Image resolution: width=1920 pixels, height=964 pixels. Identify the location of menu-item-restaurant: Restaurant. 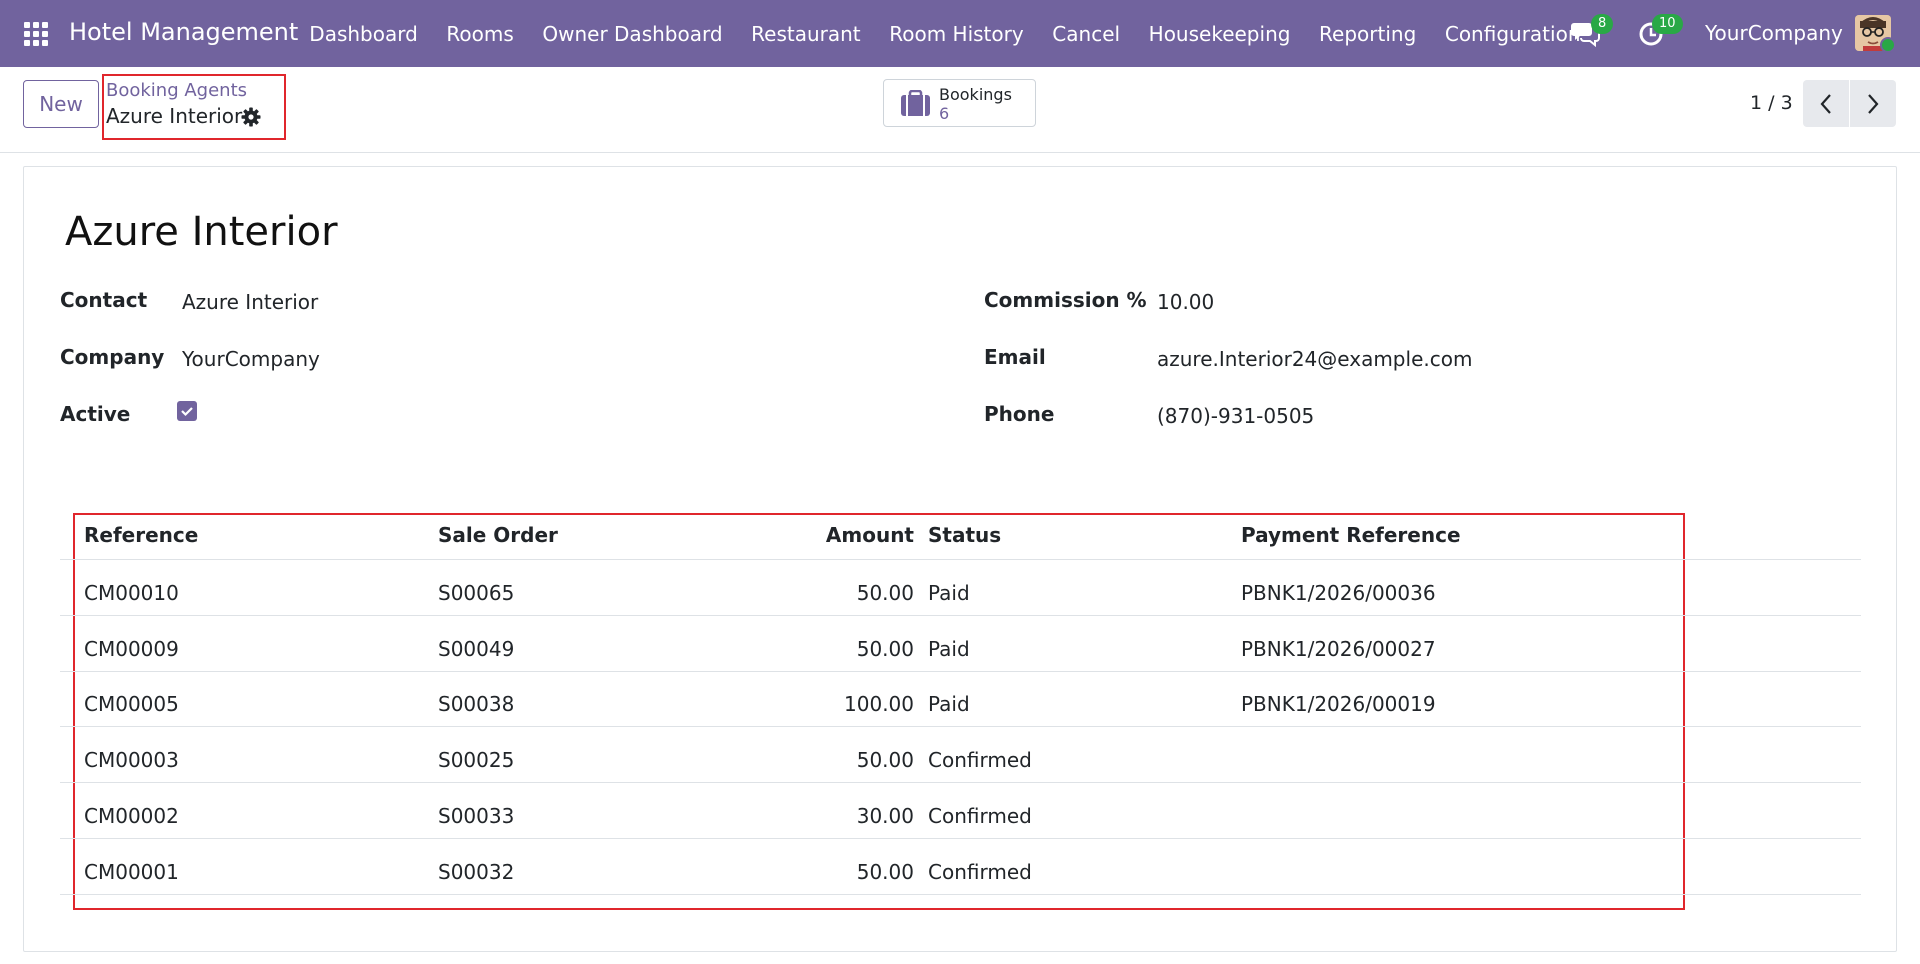
(806, 34).